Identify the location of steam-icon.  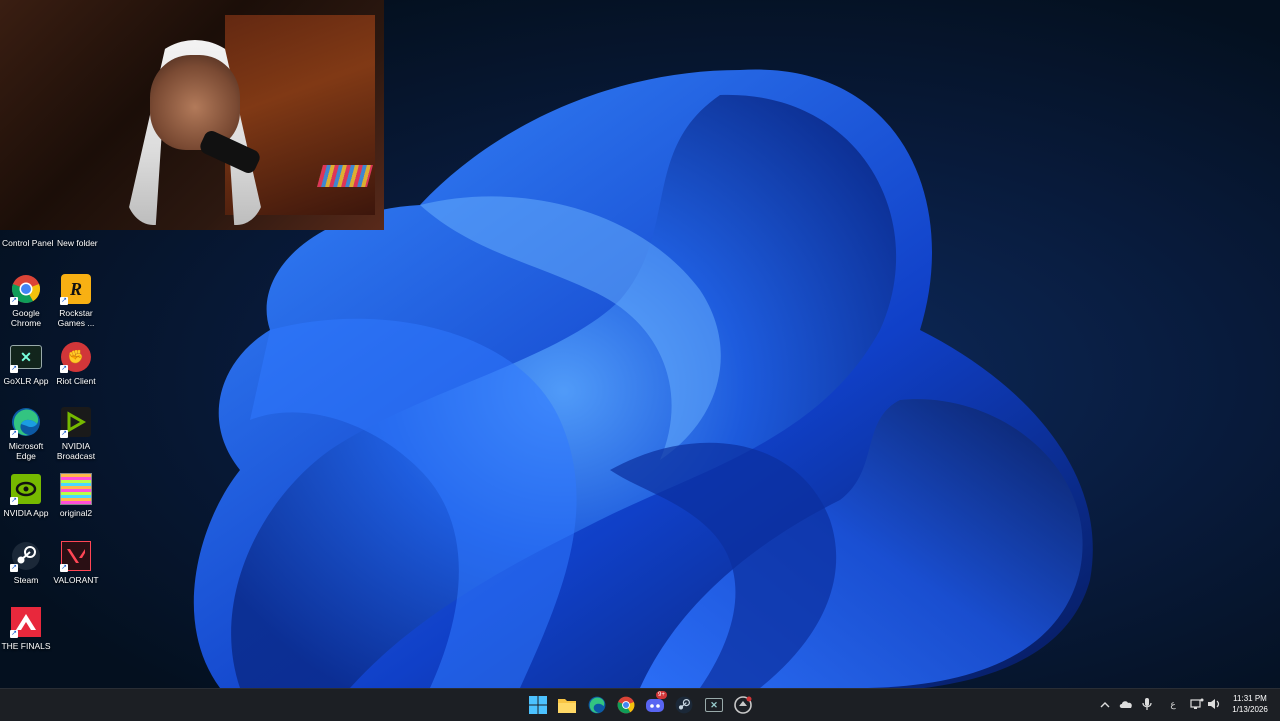
(684, 705).